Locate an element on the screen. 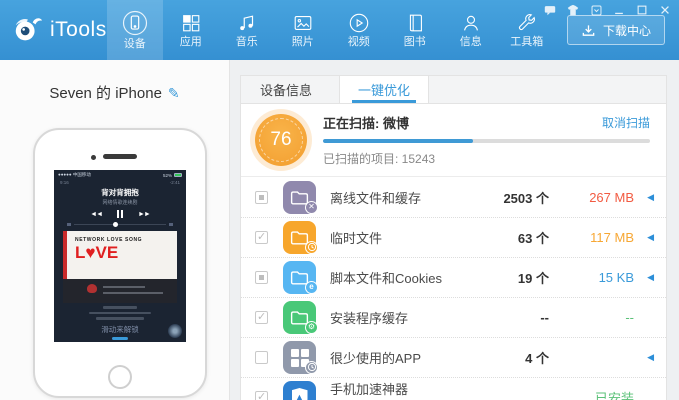  scanned-items-text: 已扫描的项目: 15243 is located at coordinates (379, 159).